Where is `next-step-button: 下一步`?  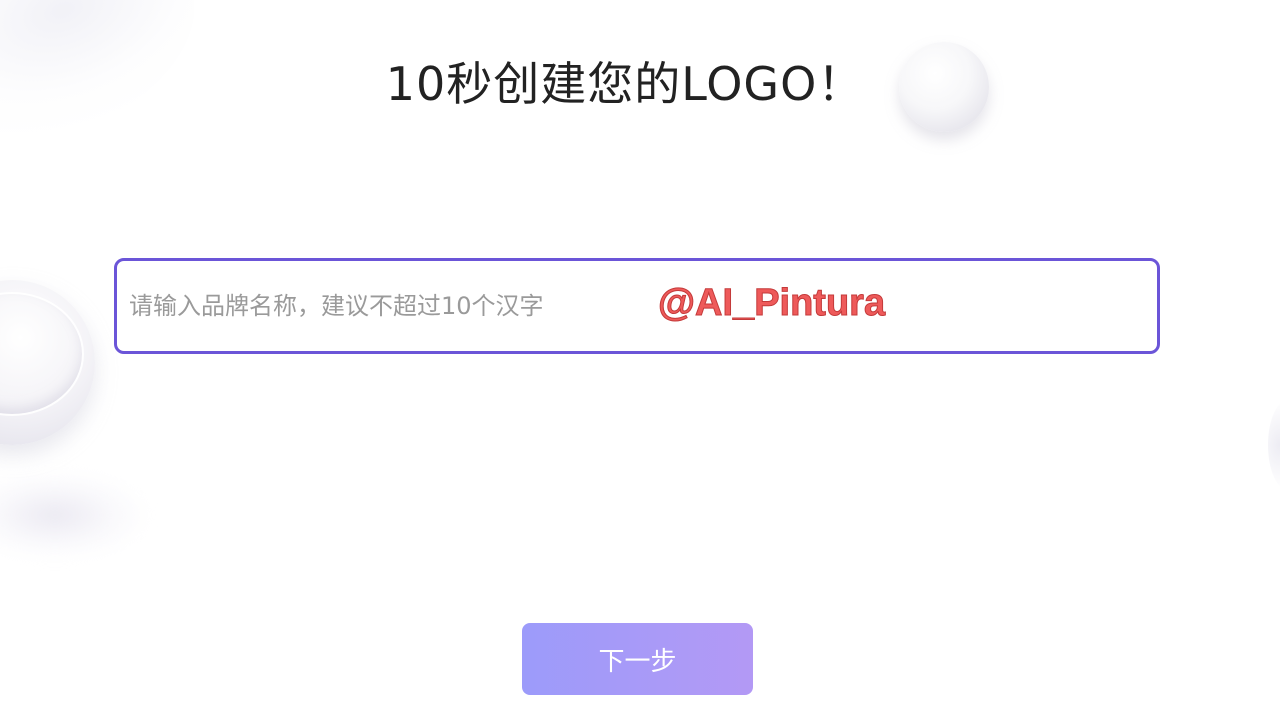
next-step-button: 下一步 is located at coordinates (637, 659).